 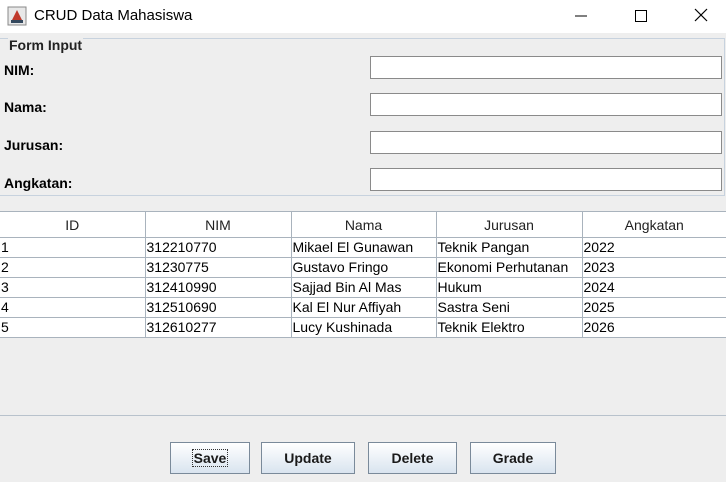 I want to click on cell-nama: Lucy Kushinada, so click(x=364, y=327).